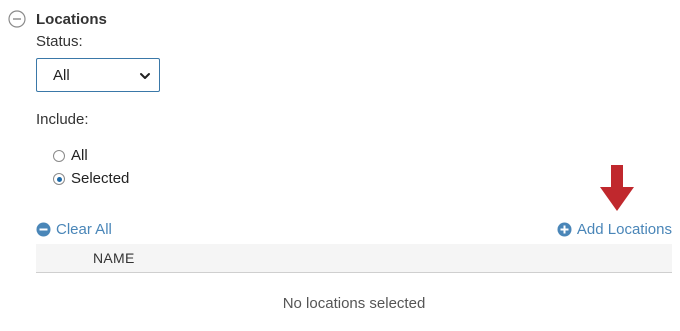 The width and height of the screenshot is (680, 331). I want to click on collapse-circle-icon, so click(17, 19).